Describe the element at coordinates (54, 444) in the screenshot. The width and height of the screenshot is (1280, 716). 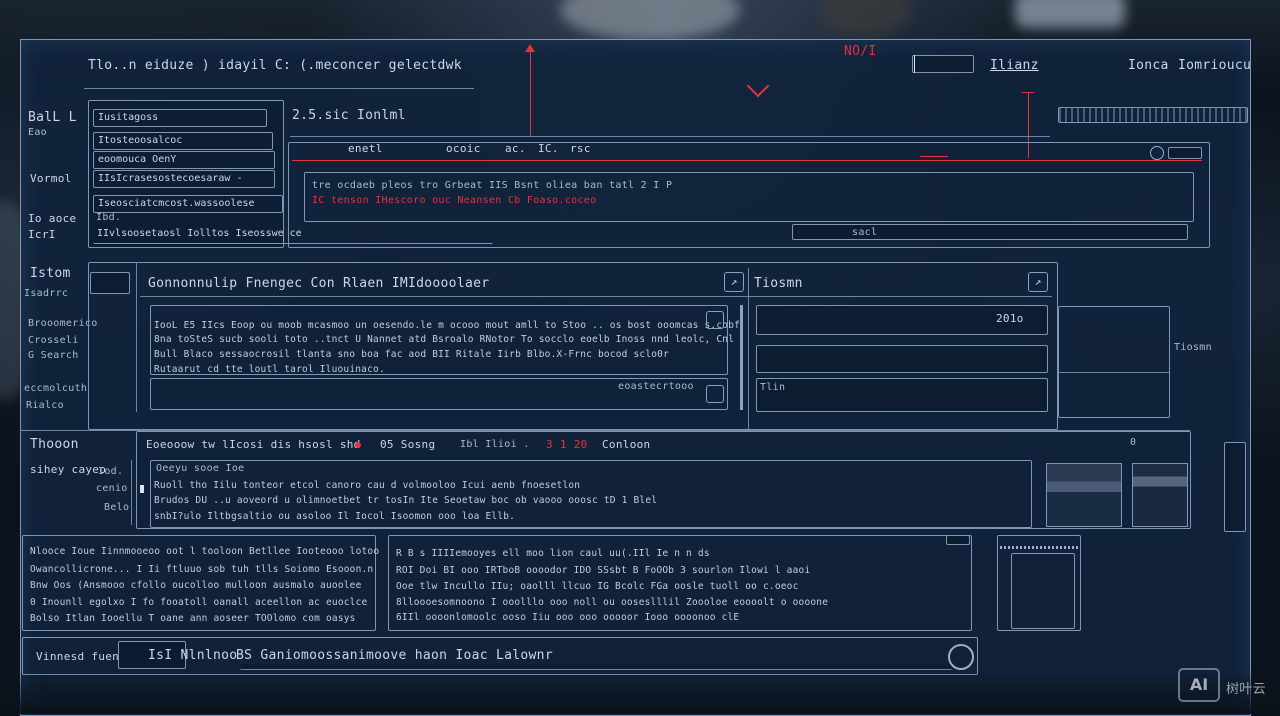
I see `left-label-13: Thooon` at that location.